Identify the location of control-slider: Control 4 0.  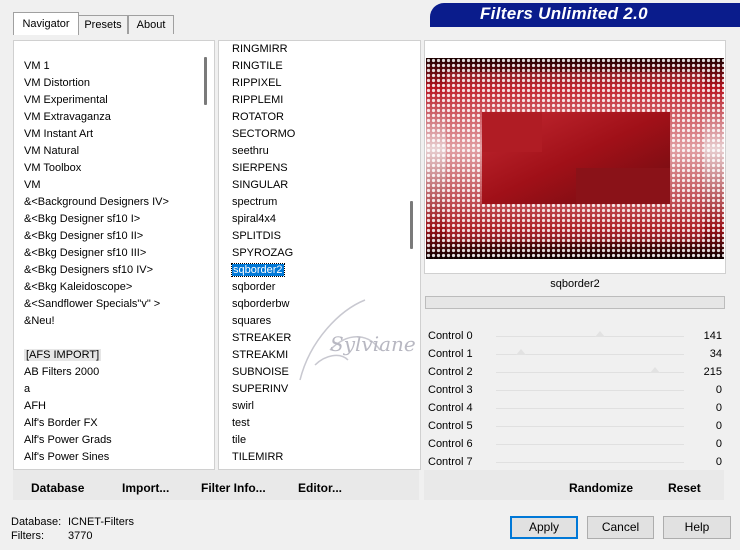
(575, 408).